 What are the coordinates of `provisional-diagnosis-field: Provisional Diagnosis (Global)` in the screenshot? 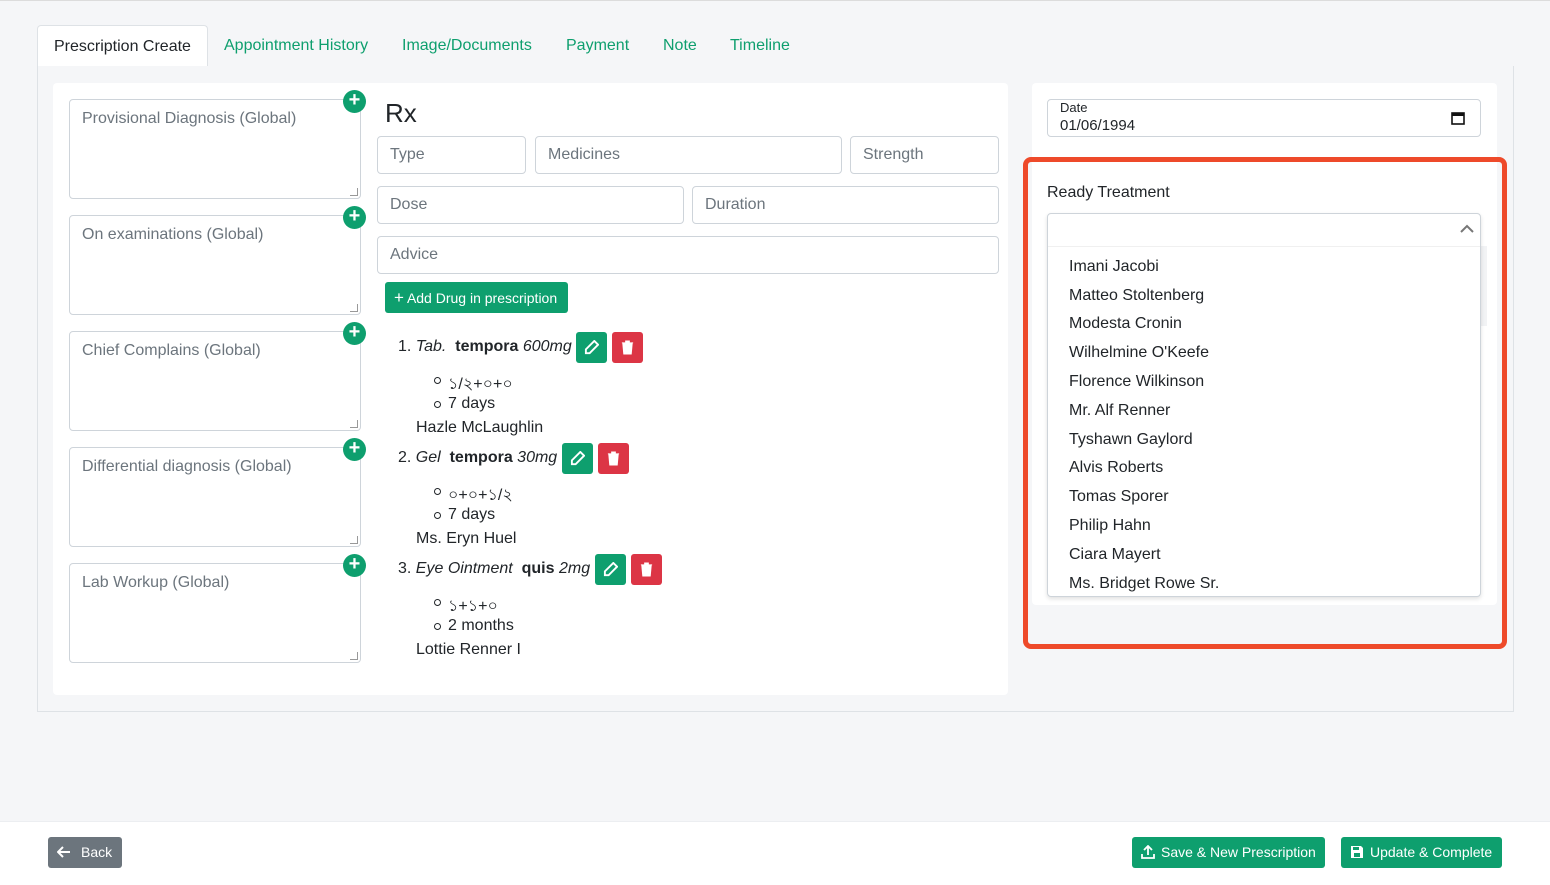 It's located at (215, 149).